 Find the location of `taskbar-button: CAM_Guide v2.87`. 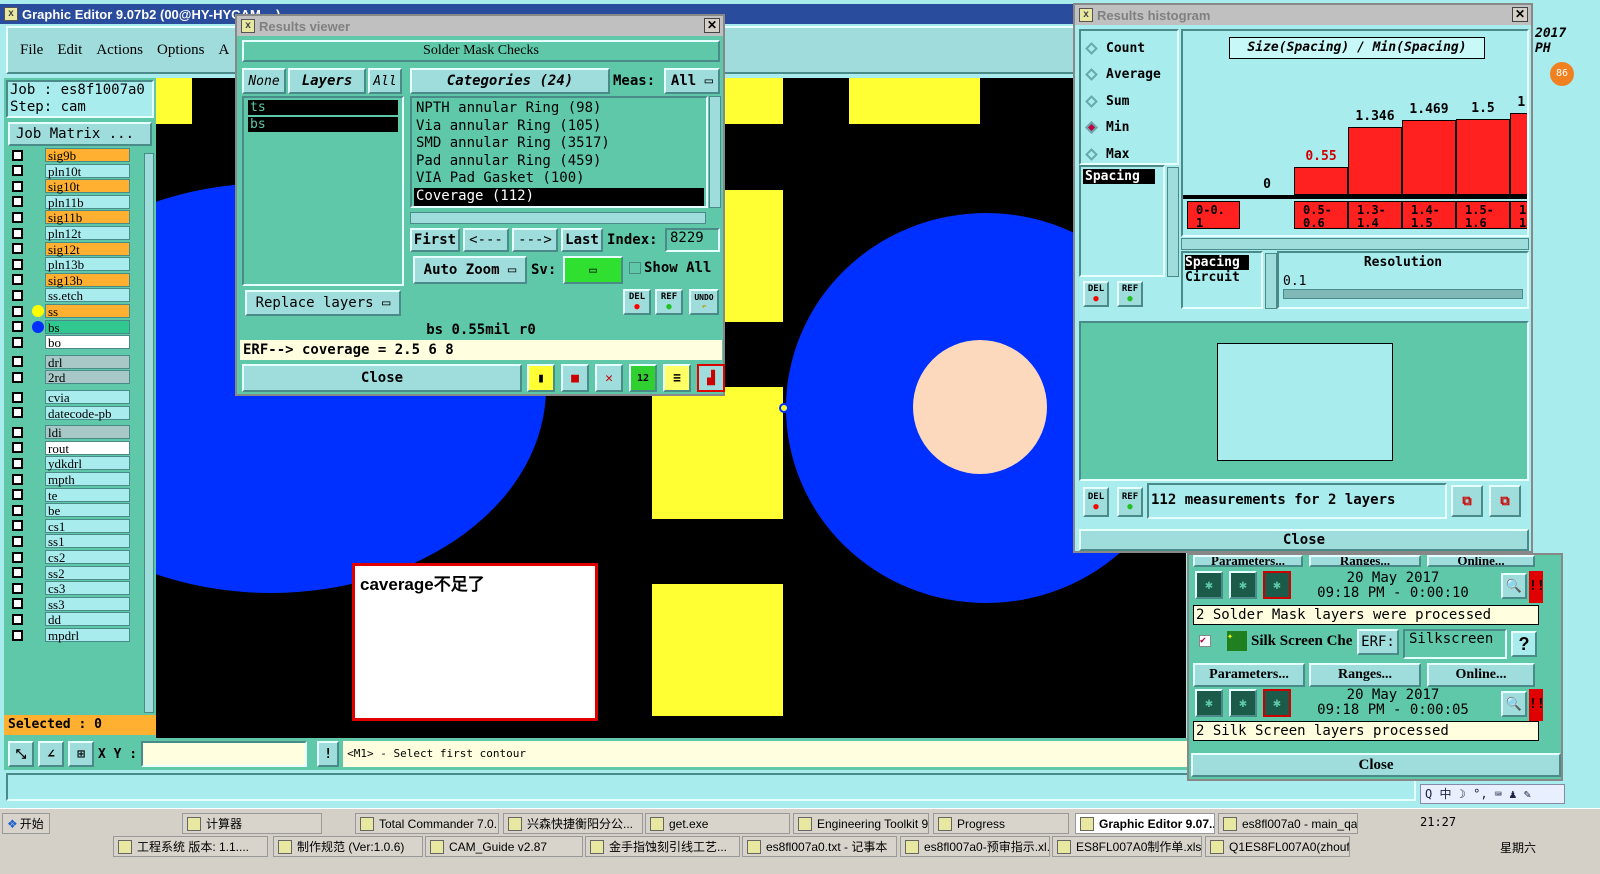

taskbar-button: CAM_Guide v2.87 is located at coordinates (504, 846).